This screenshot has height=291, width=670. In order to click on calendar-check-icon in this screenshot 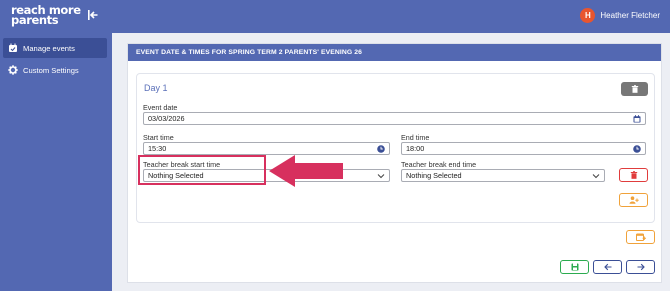, I will do `click(13, 48)`.